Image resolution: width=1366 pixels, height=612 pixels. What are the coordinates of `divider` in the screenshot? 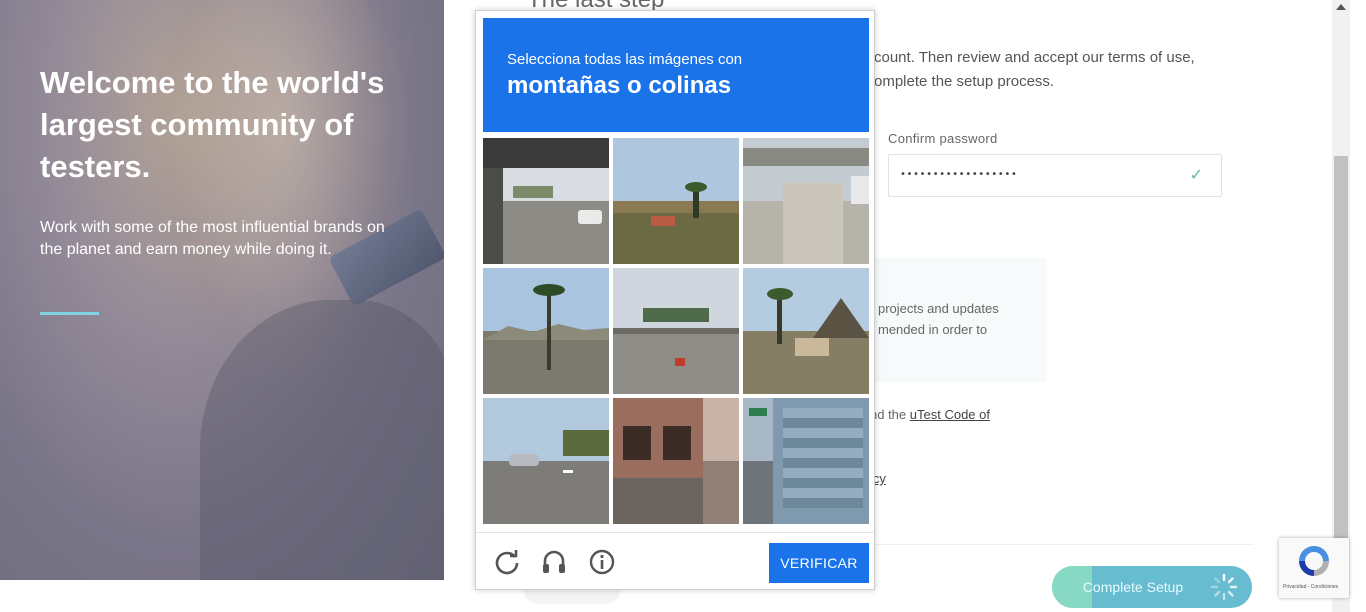 It's located at (1064, 544).